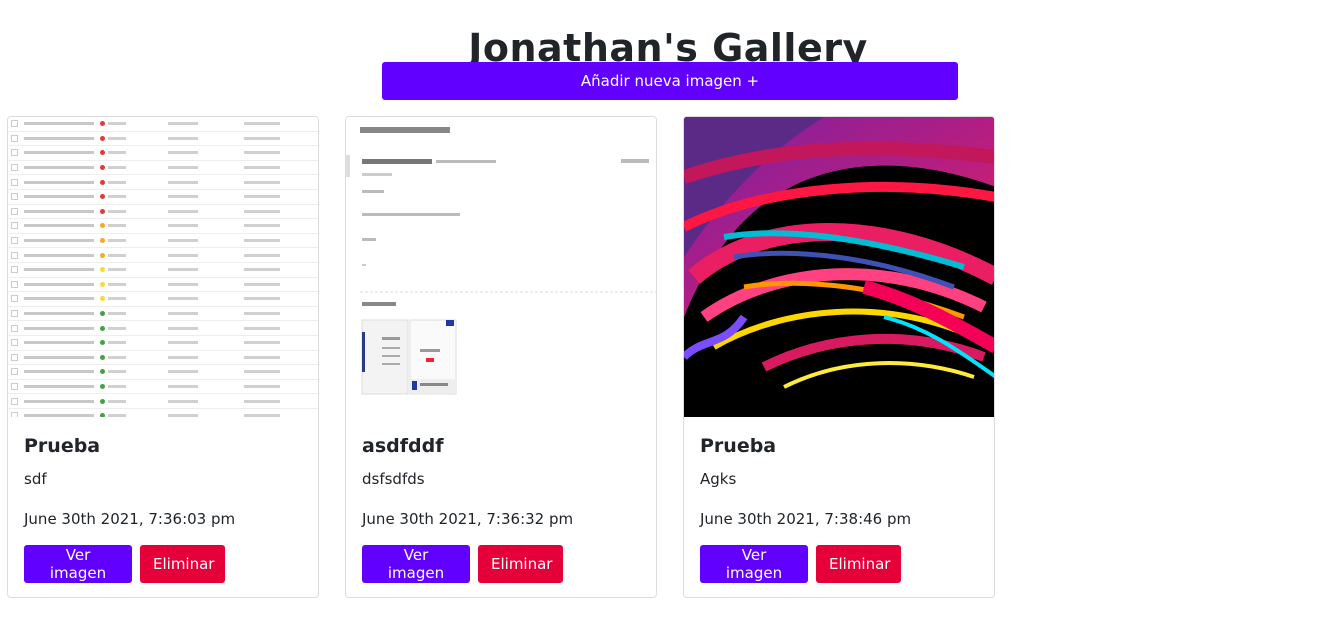 This screenshot has width=1336, height=620. I want to click on card-date: June 30th 2021, 7:36:03 pm, so click(130, 519).